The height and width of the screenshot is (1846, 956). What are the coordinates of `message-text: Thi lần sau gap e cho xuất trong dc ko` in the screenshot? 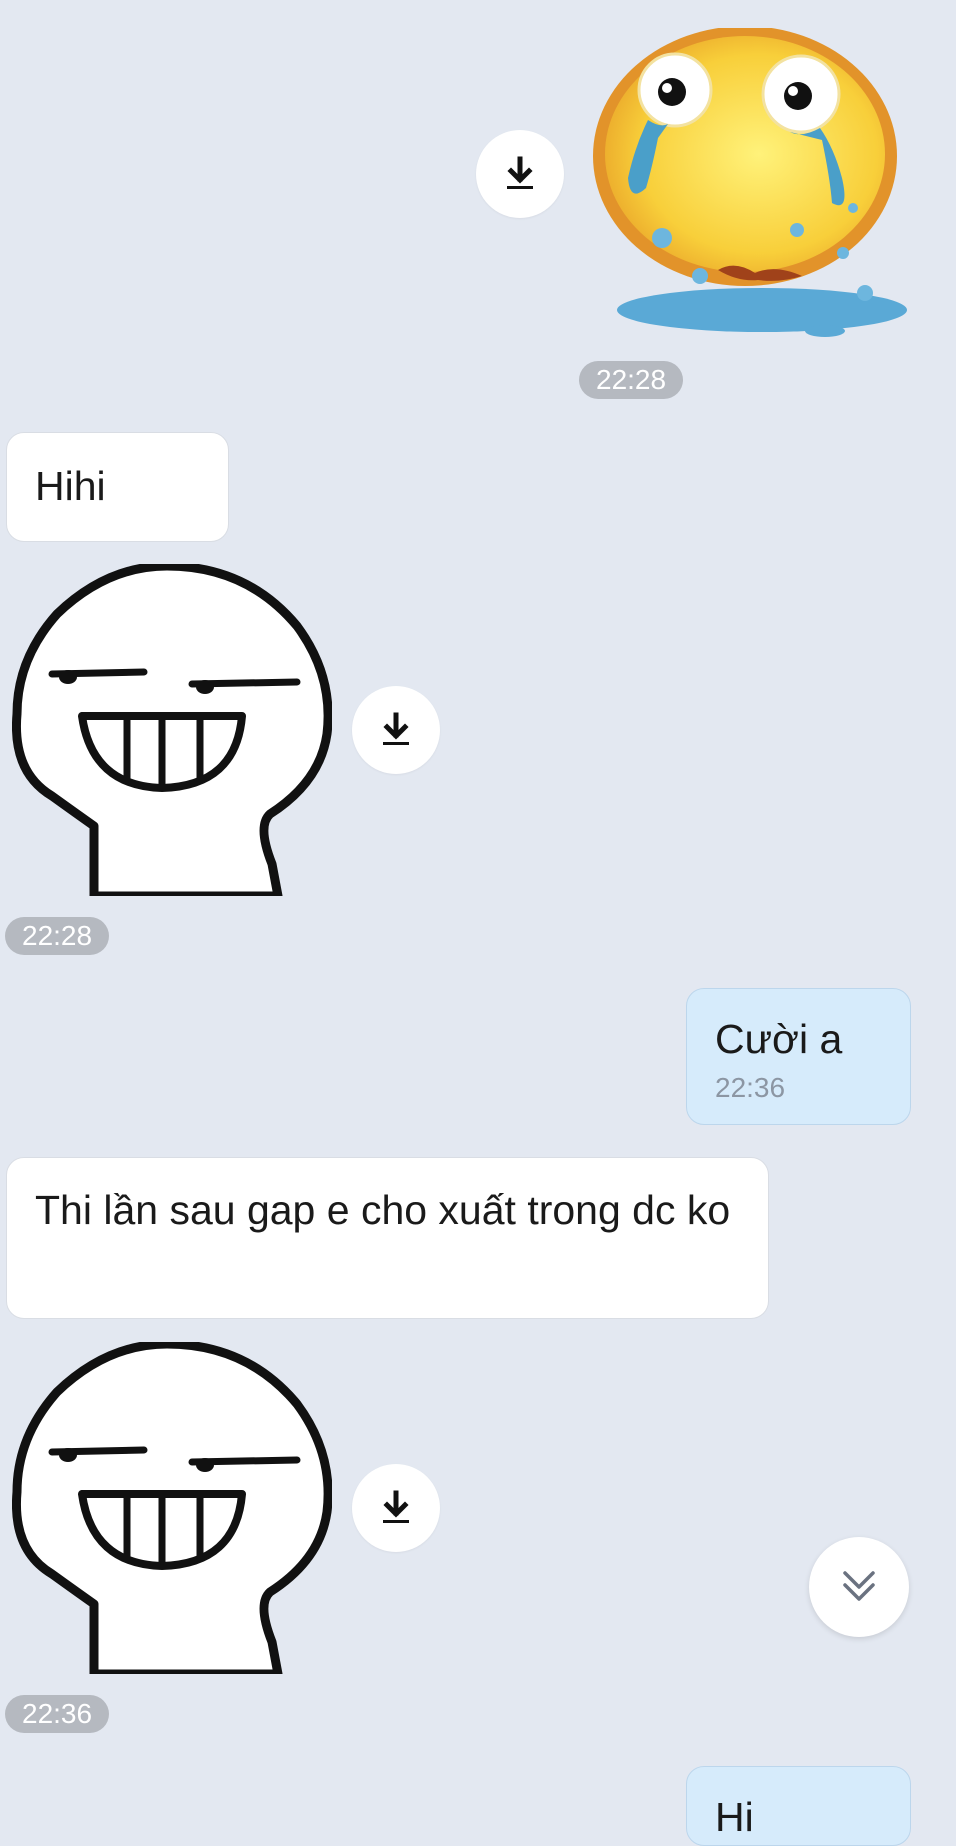 It's located at (383, 1210).